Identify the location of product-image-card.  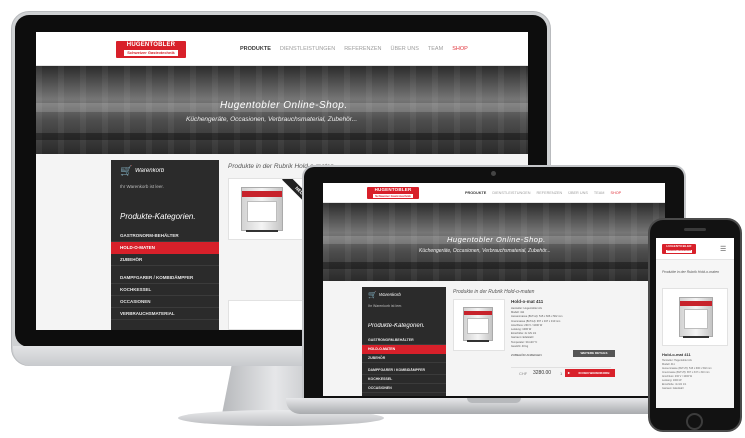
(479, 325).